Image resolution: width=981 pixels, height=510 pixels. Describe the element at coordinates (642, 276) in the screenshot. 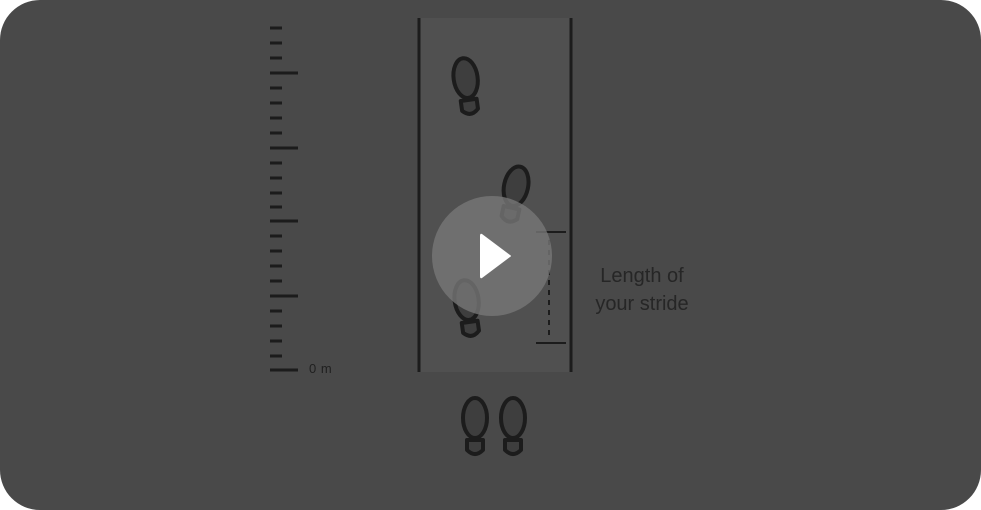

I see `stride-label-line1: Length of` at that location.